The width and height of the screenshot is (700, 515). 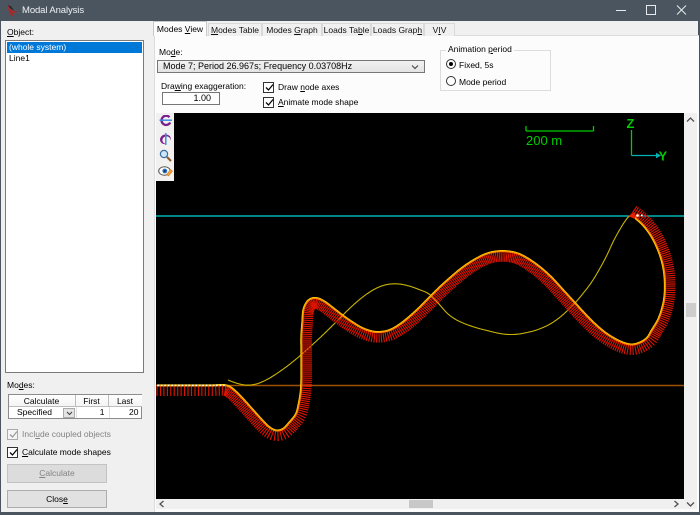 What do you see at coordinates (631, 123) in the screenshot?
I see `svg-text: Z` at bounding box center [631, 123].